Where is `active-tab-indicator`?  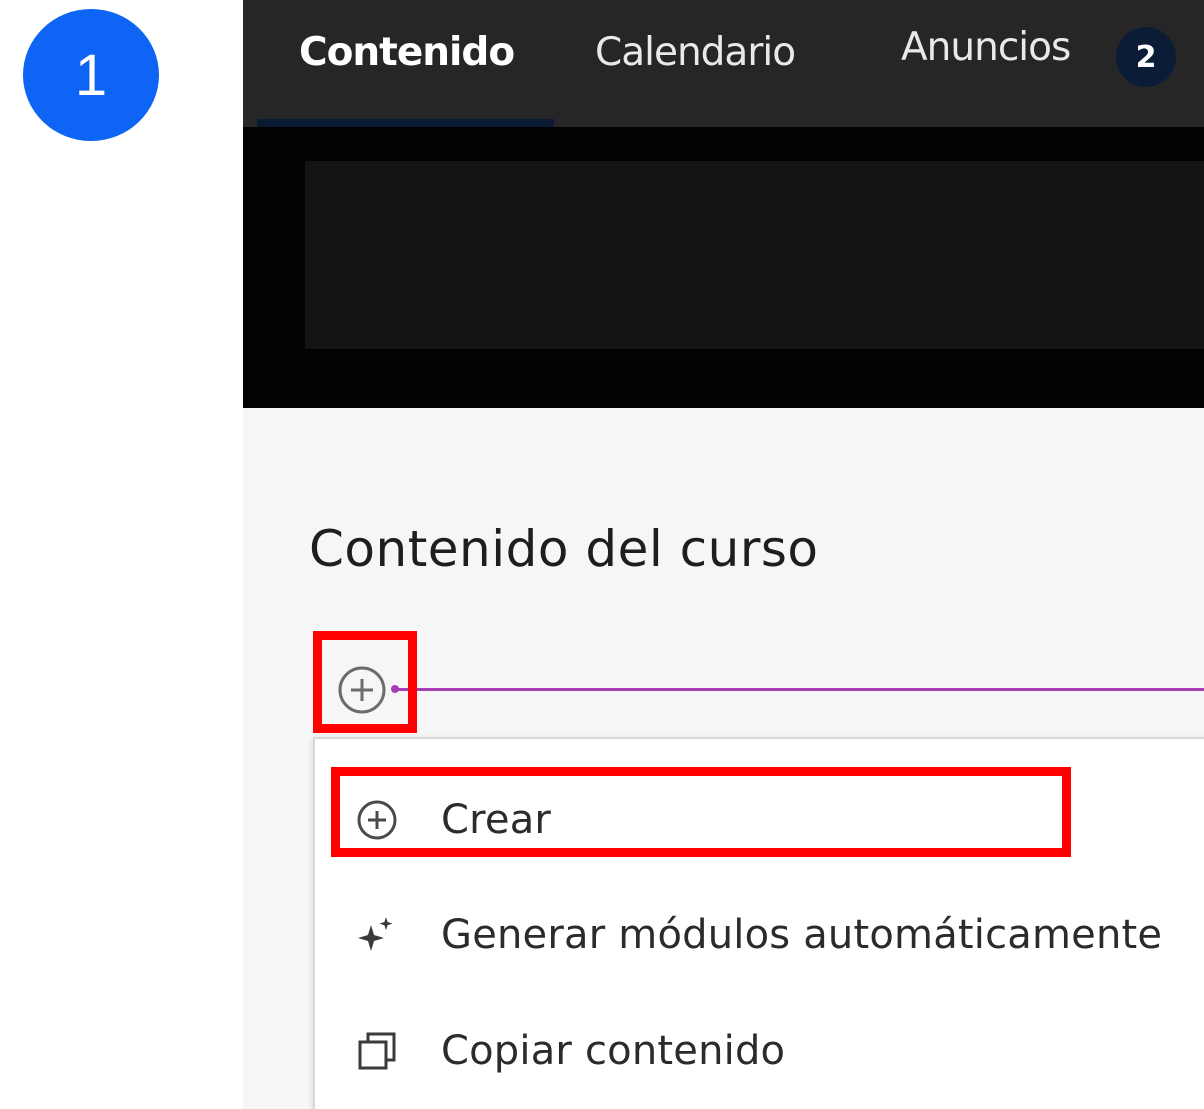 active-tab-indicator is located at coordinates (405, 123).